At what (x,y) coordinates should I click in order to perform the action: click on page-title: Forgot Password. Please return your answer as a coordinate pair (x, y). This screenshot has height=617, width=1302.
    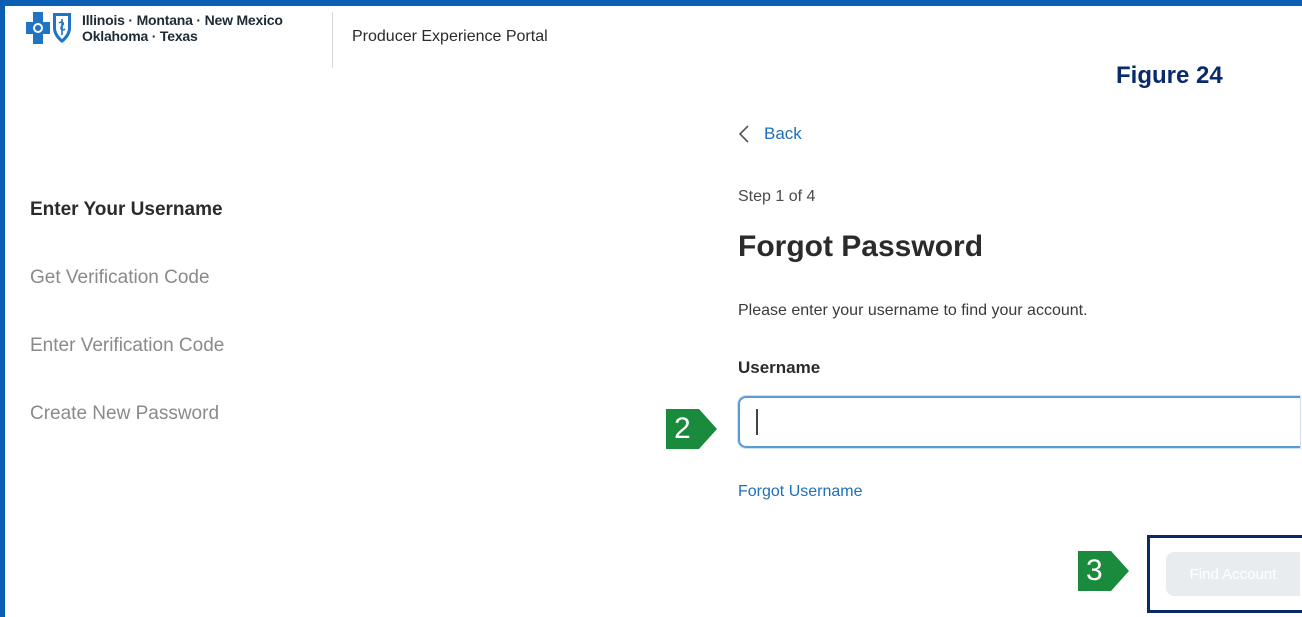
    Looking at the image, I should click on (861, 246).